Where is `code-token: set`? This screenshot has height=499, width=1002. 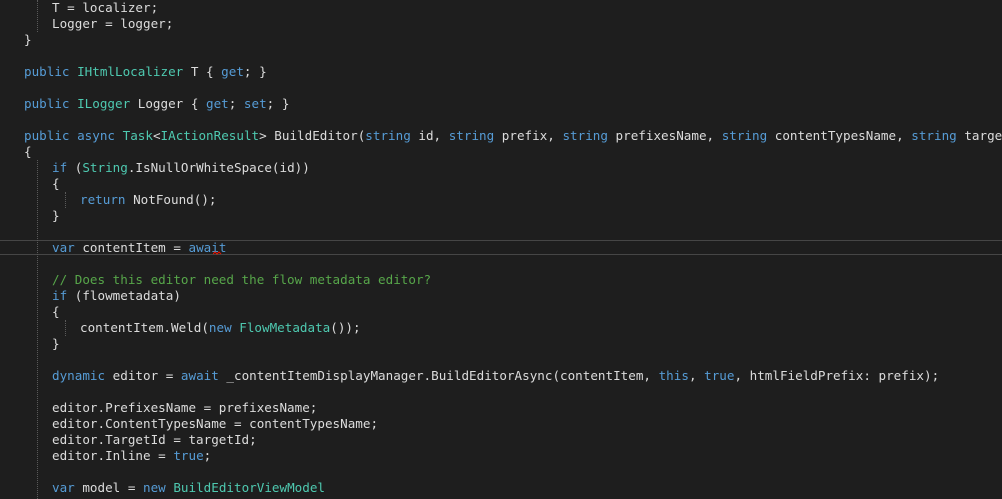 code-token: set is located at coordinates (255, 103).